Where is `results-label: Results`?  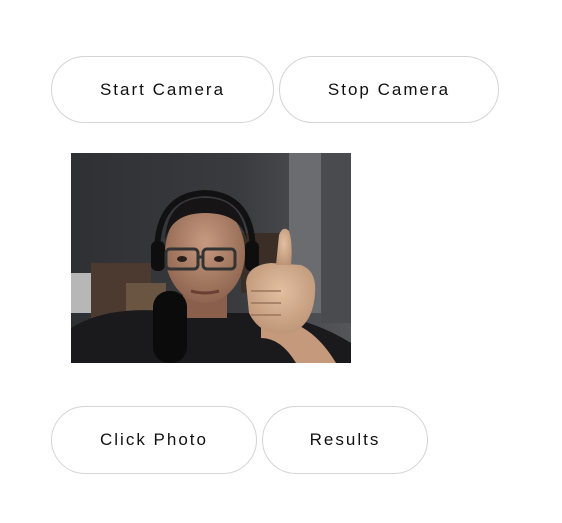
results-label: Results is located at coordinates (345, 439).